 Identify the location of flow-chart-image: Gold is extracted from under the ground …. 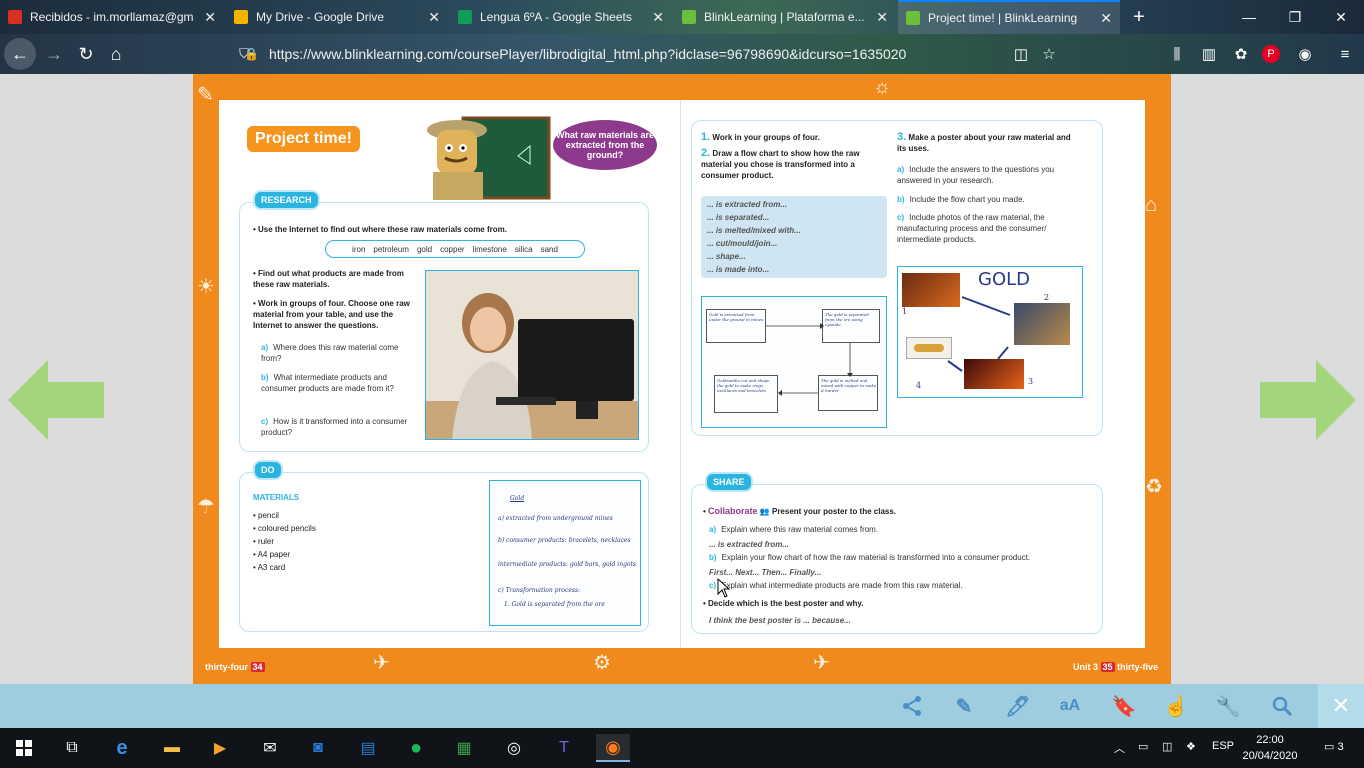
(794, 362).